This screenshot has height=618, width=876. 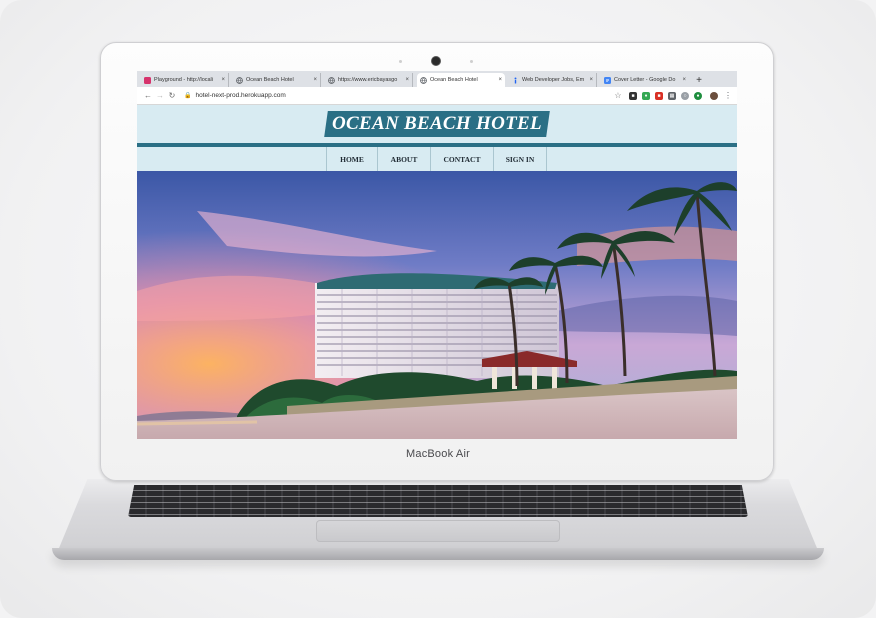 I want to click on reload-icon: ↻, so click(x=172, y=95).